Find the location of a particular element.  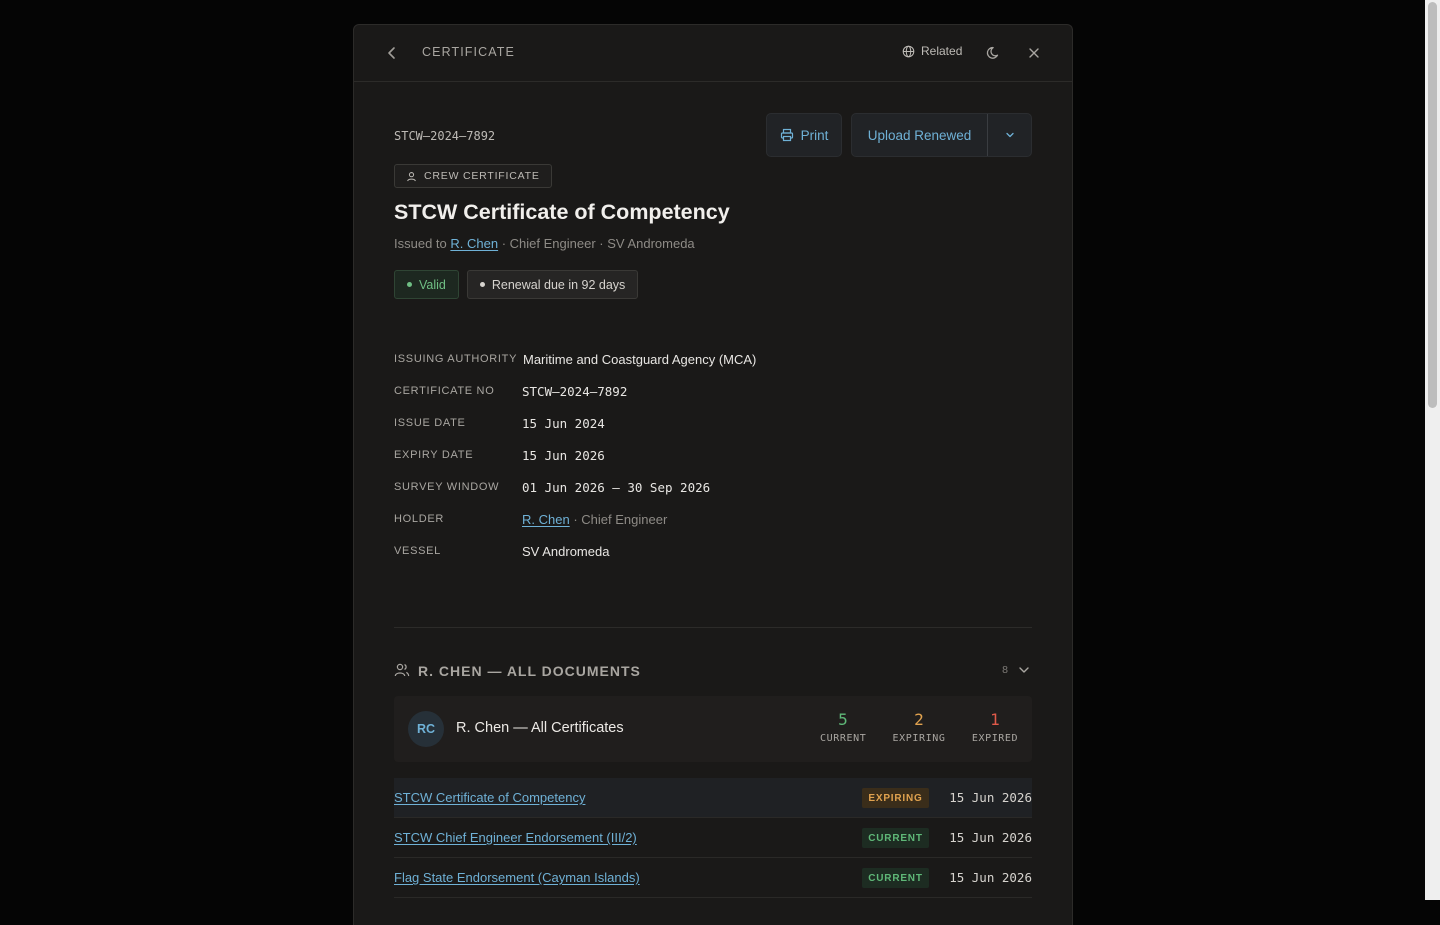

users-icon is located at coordinates (402, 672).